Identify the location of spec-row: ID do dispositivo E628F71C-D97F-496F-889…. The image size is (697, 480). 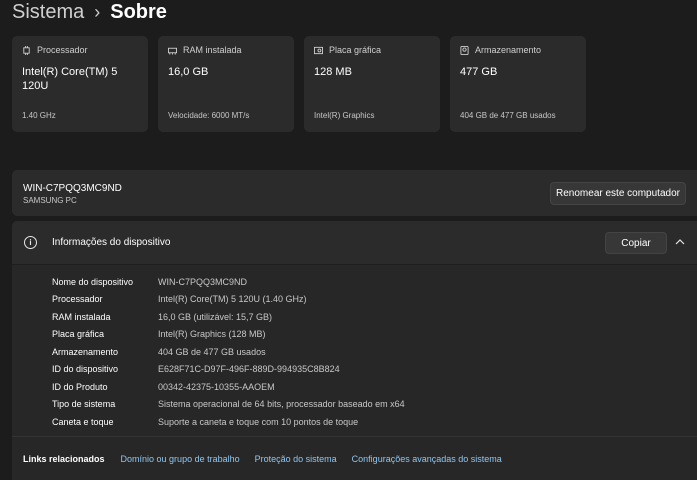
(228, 370).